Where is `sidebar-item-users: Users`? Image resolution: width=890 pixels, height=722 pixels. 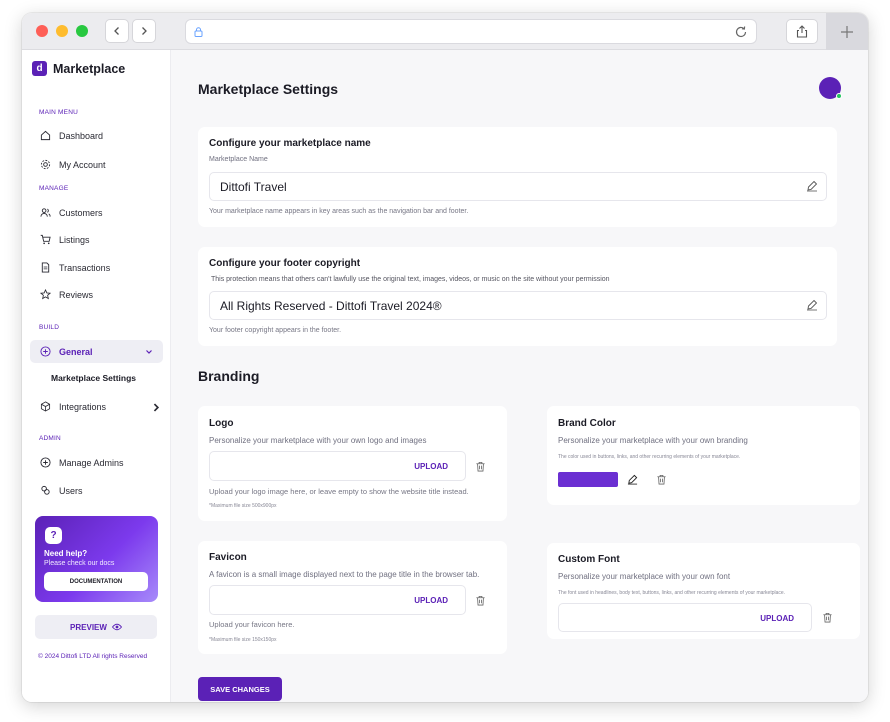 sidebar-item-users: Users is located at coordinates (61, 490).